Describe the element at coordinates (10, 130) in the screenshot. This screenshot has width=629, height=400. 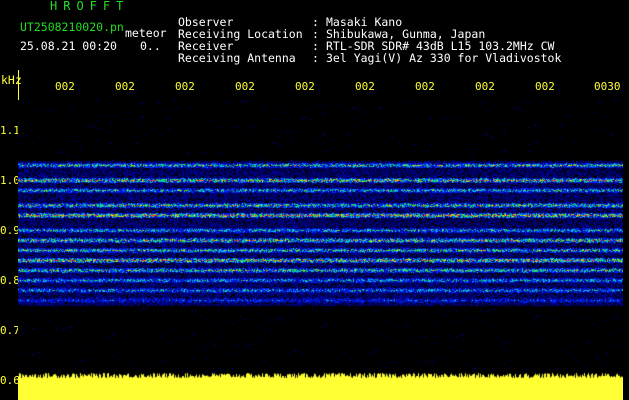
I see `y-tick-label: 1.1` at that location.